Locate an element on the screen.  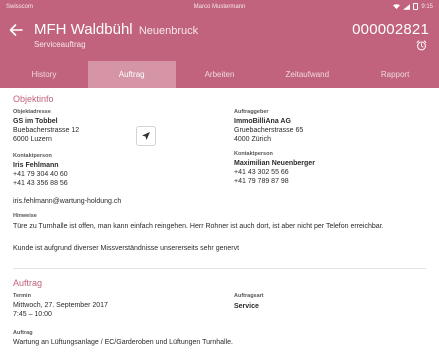
alarm-clock-icon is located at coordinates (421, 45).